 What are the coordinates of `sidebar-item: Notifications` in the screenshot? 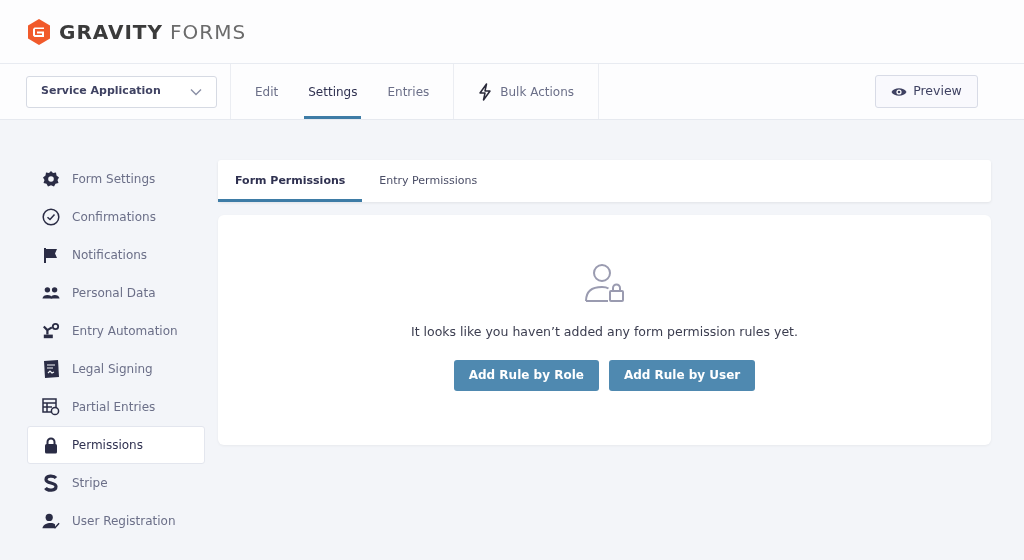 It's located at (116, 255).